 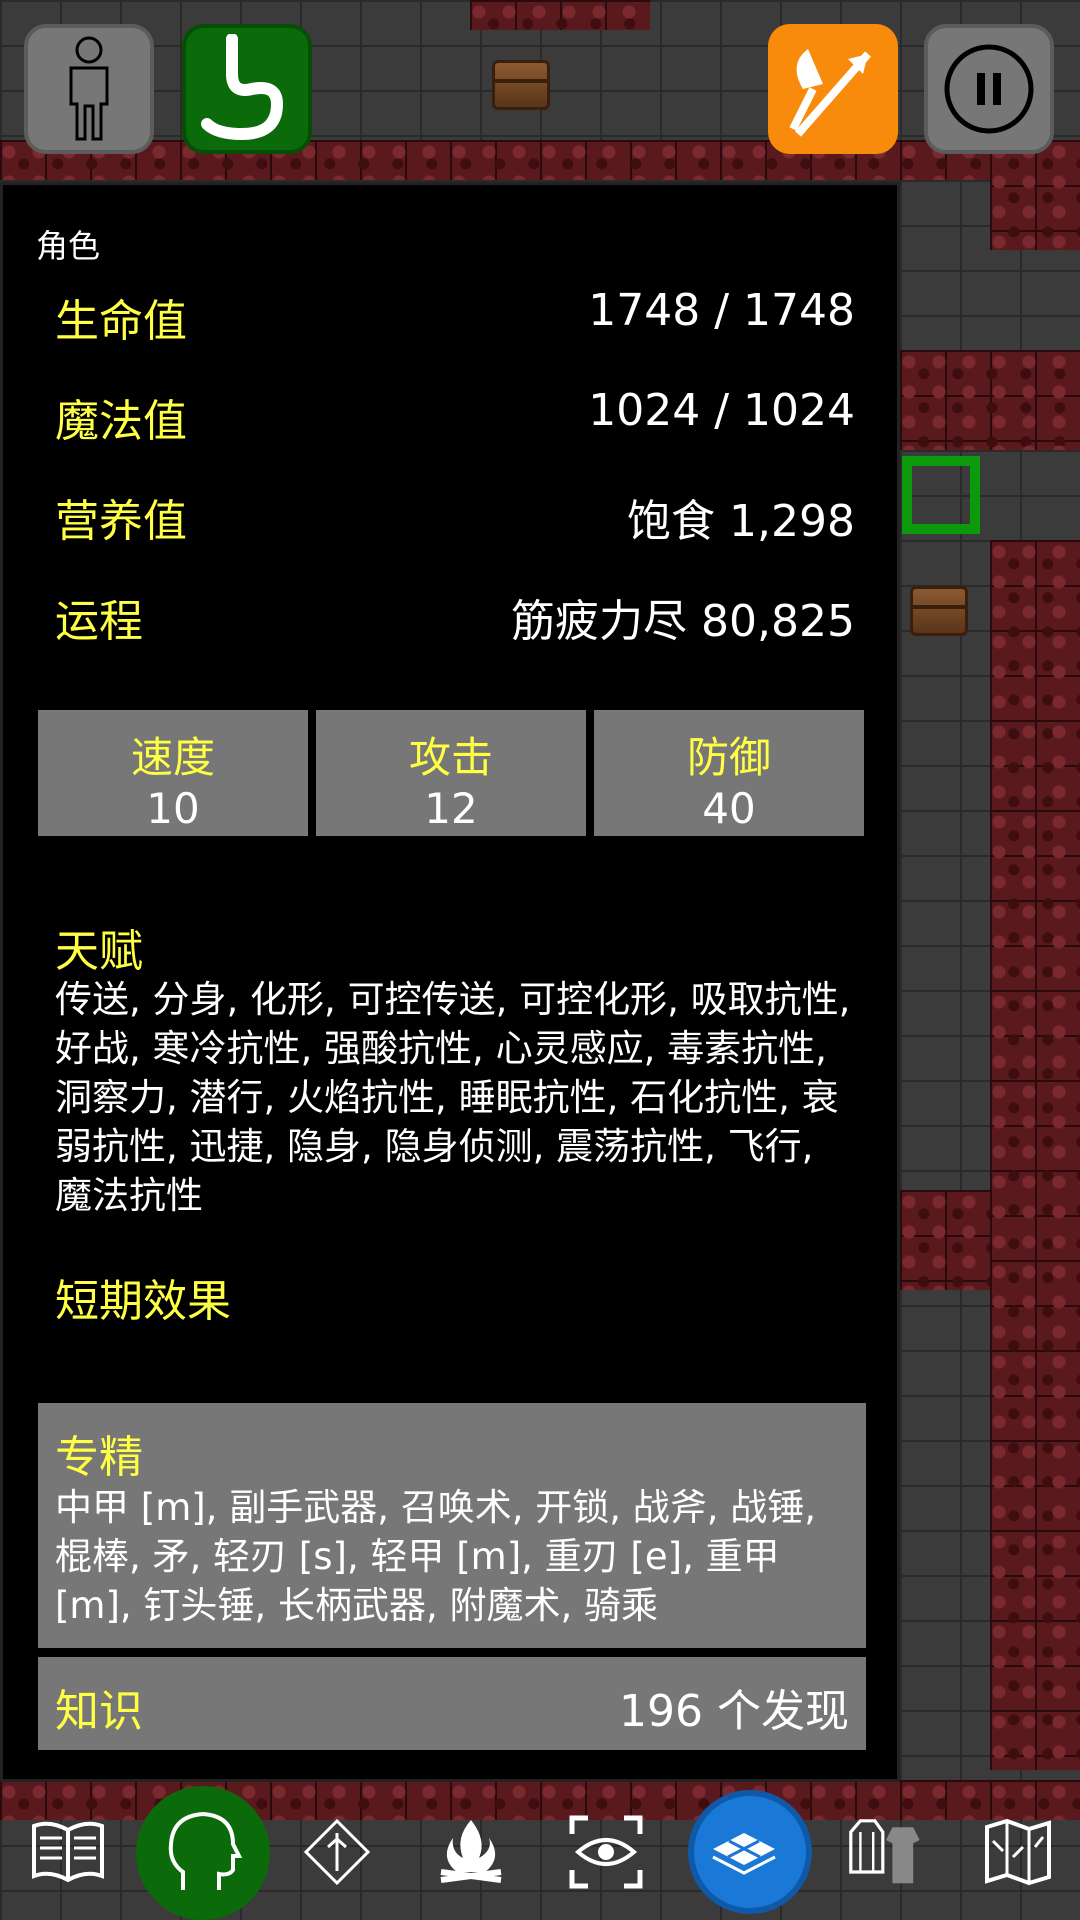 What do you see at coordinates (450, 757) in the screenshot?
I see `attribute-label: 攻击` at bounding box center [450, 757].